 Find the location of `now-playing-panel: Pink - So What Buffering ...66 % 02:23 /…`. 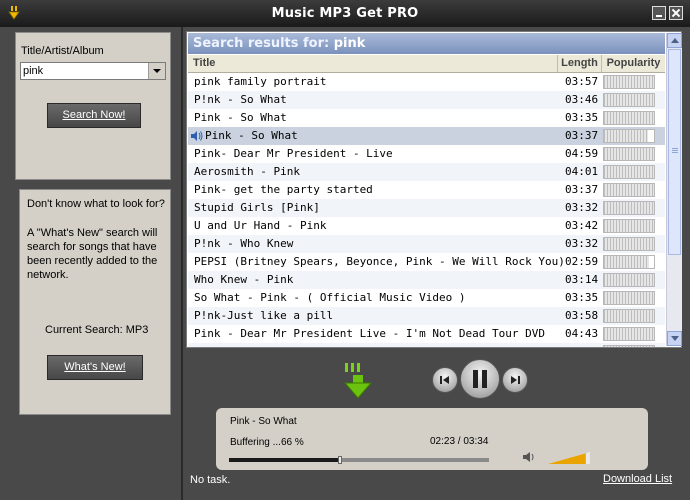

now-playing-panel: Pink - So What Buffering ...66 % 02:23 /… is located at coordinates (432, 439).